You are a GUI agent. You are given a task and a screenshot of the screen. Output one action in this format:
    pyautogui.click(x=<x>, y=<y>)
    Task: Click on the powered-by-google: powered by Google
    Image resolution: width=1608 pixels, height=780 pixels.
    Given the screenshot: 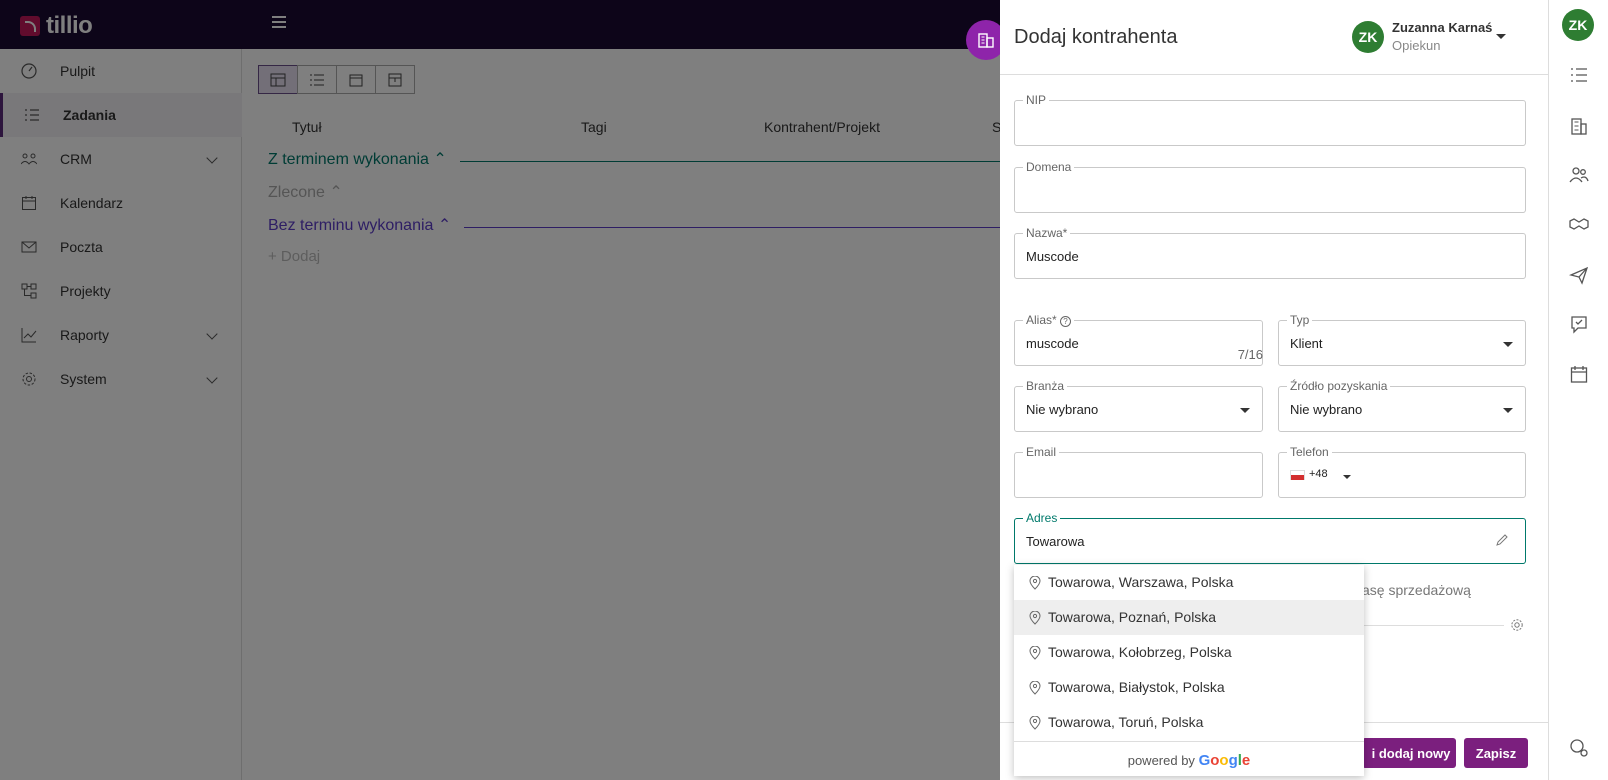 What is the action you would take?
    pyautogui.click(x=1189, y=758)
    